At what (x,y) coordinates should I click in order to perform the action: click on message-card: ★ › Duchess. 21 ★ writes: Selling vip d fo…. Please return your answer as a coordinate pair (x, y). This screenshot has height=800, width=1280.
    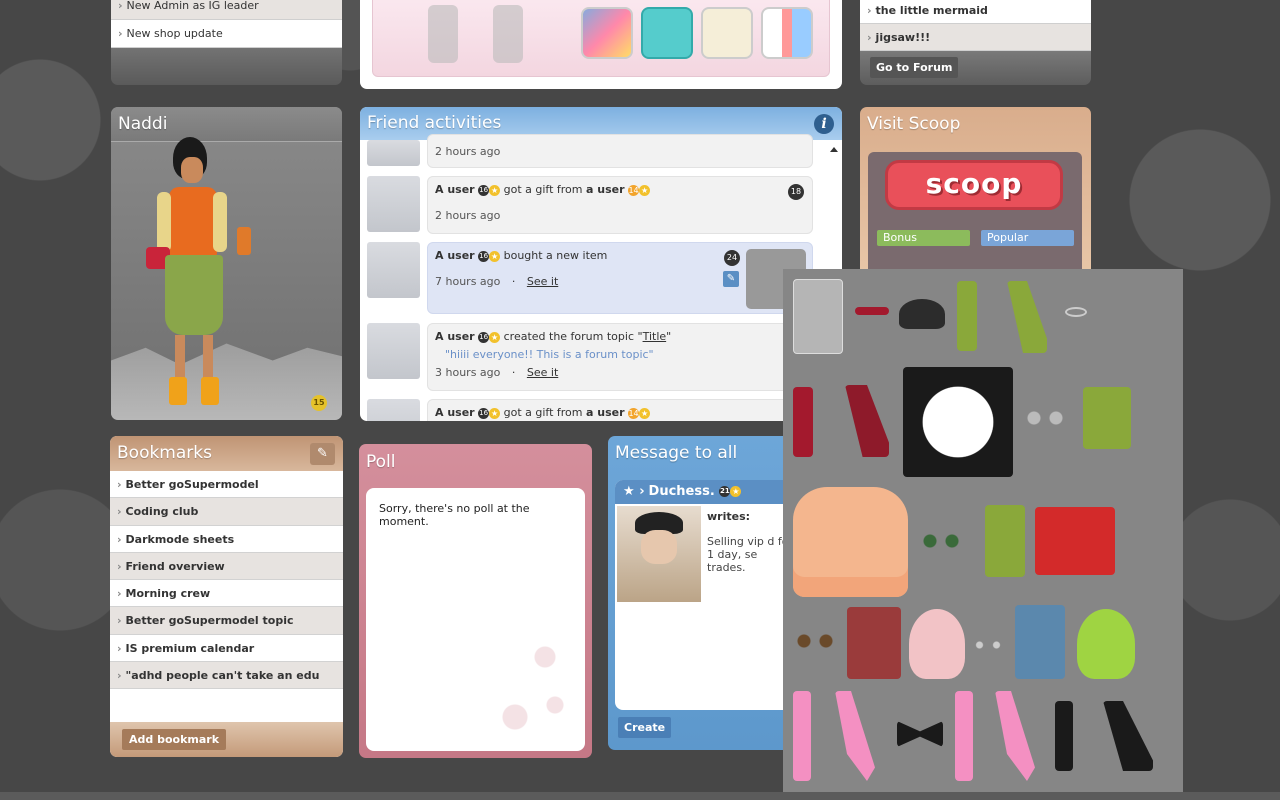
    Looking at the image, I should click on (711, 595).